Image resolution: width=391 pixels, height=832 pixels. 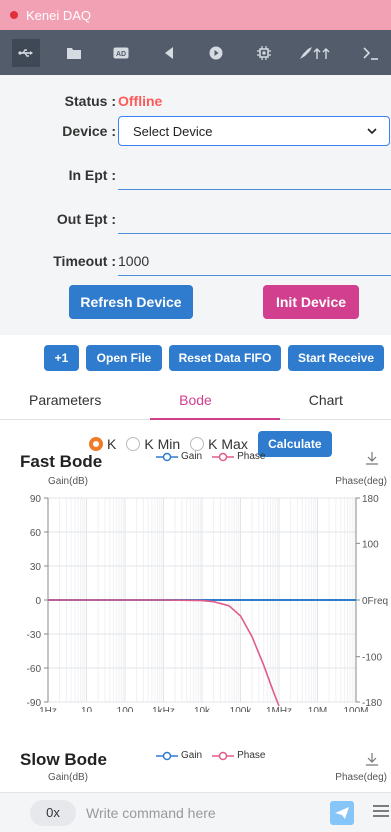 I want to click on rocket-icon, so click(x=317, y=53).